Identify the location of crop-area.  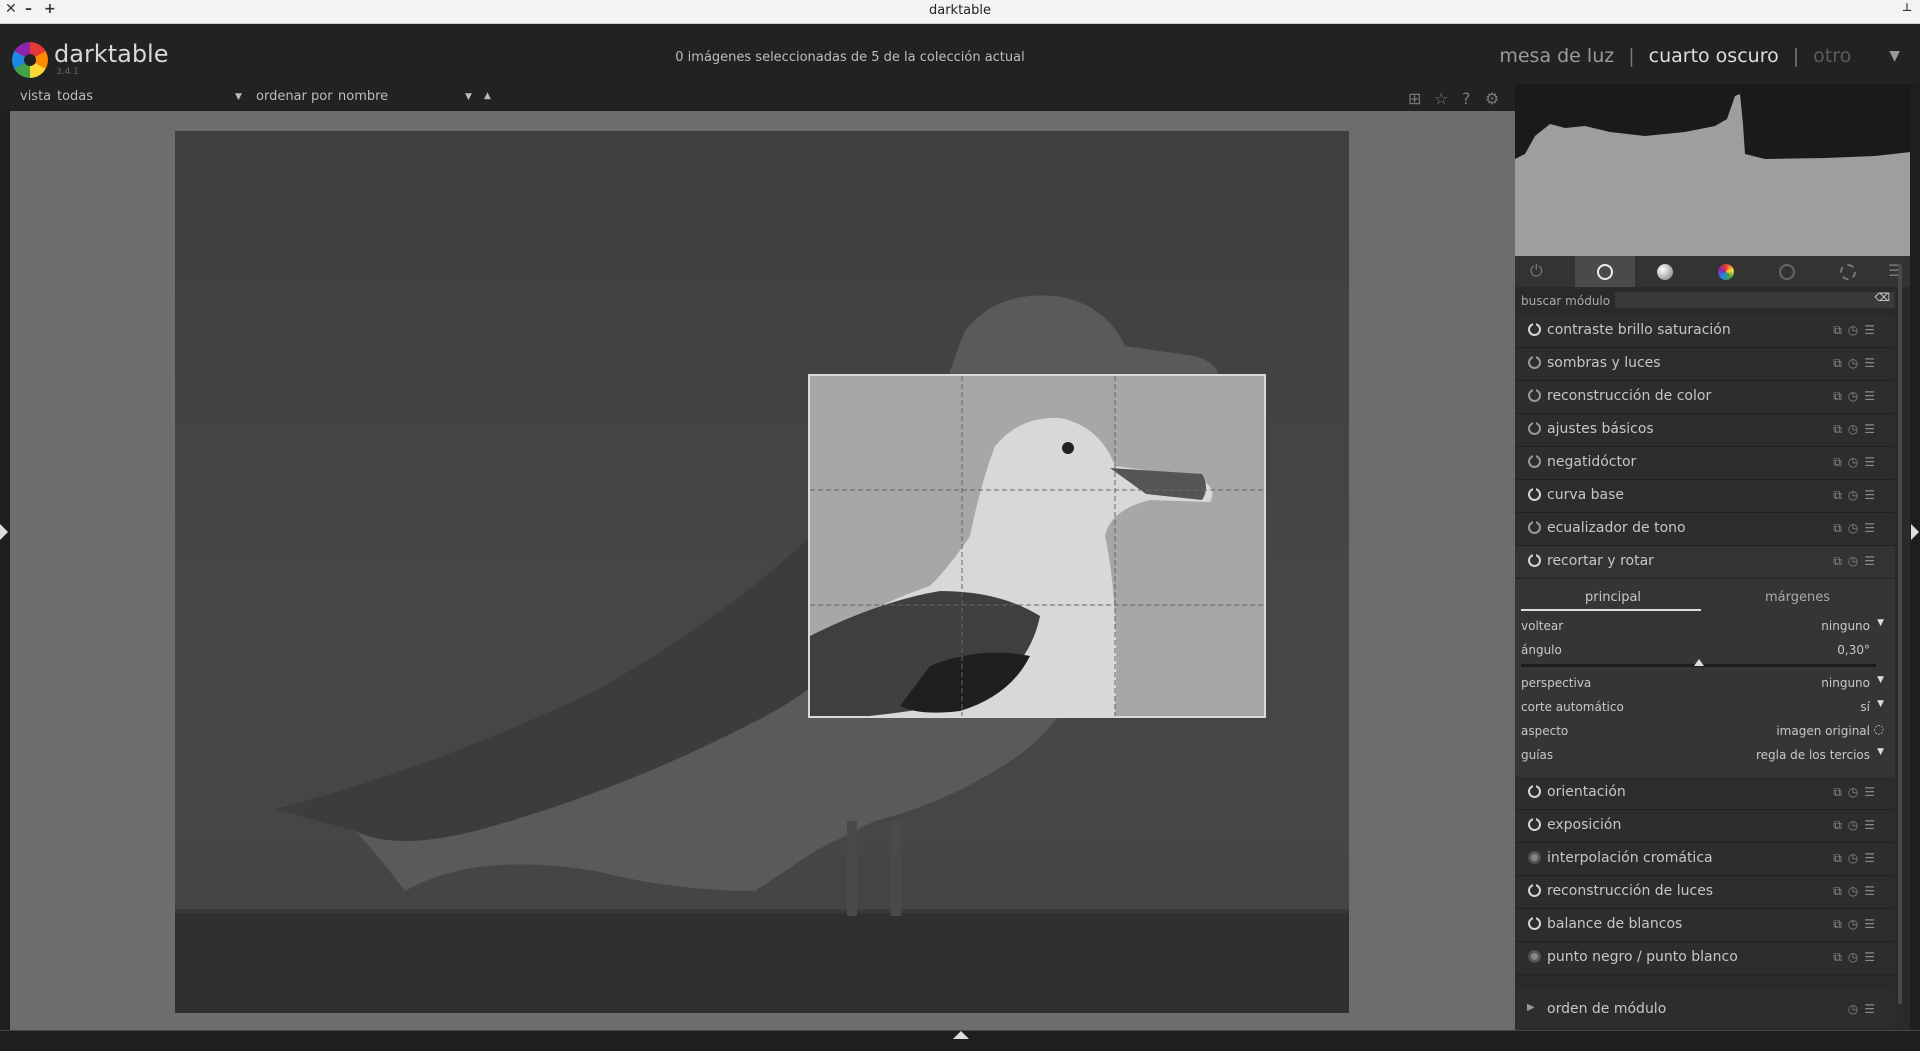
(1037, 546).